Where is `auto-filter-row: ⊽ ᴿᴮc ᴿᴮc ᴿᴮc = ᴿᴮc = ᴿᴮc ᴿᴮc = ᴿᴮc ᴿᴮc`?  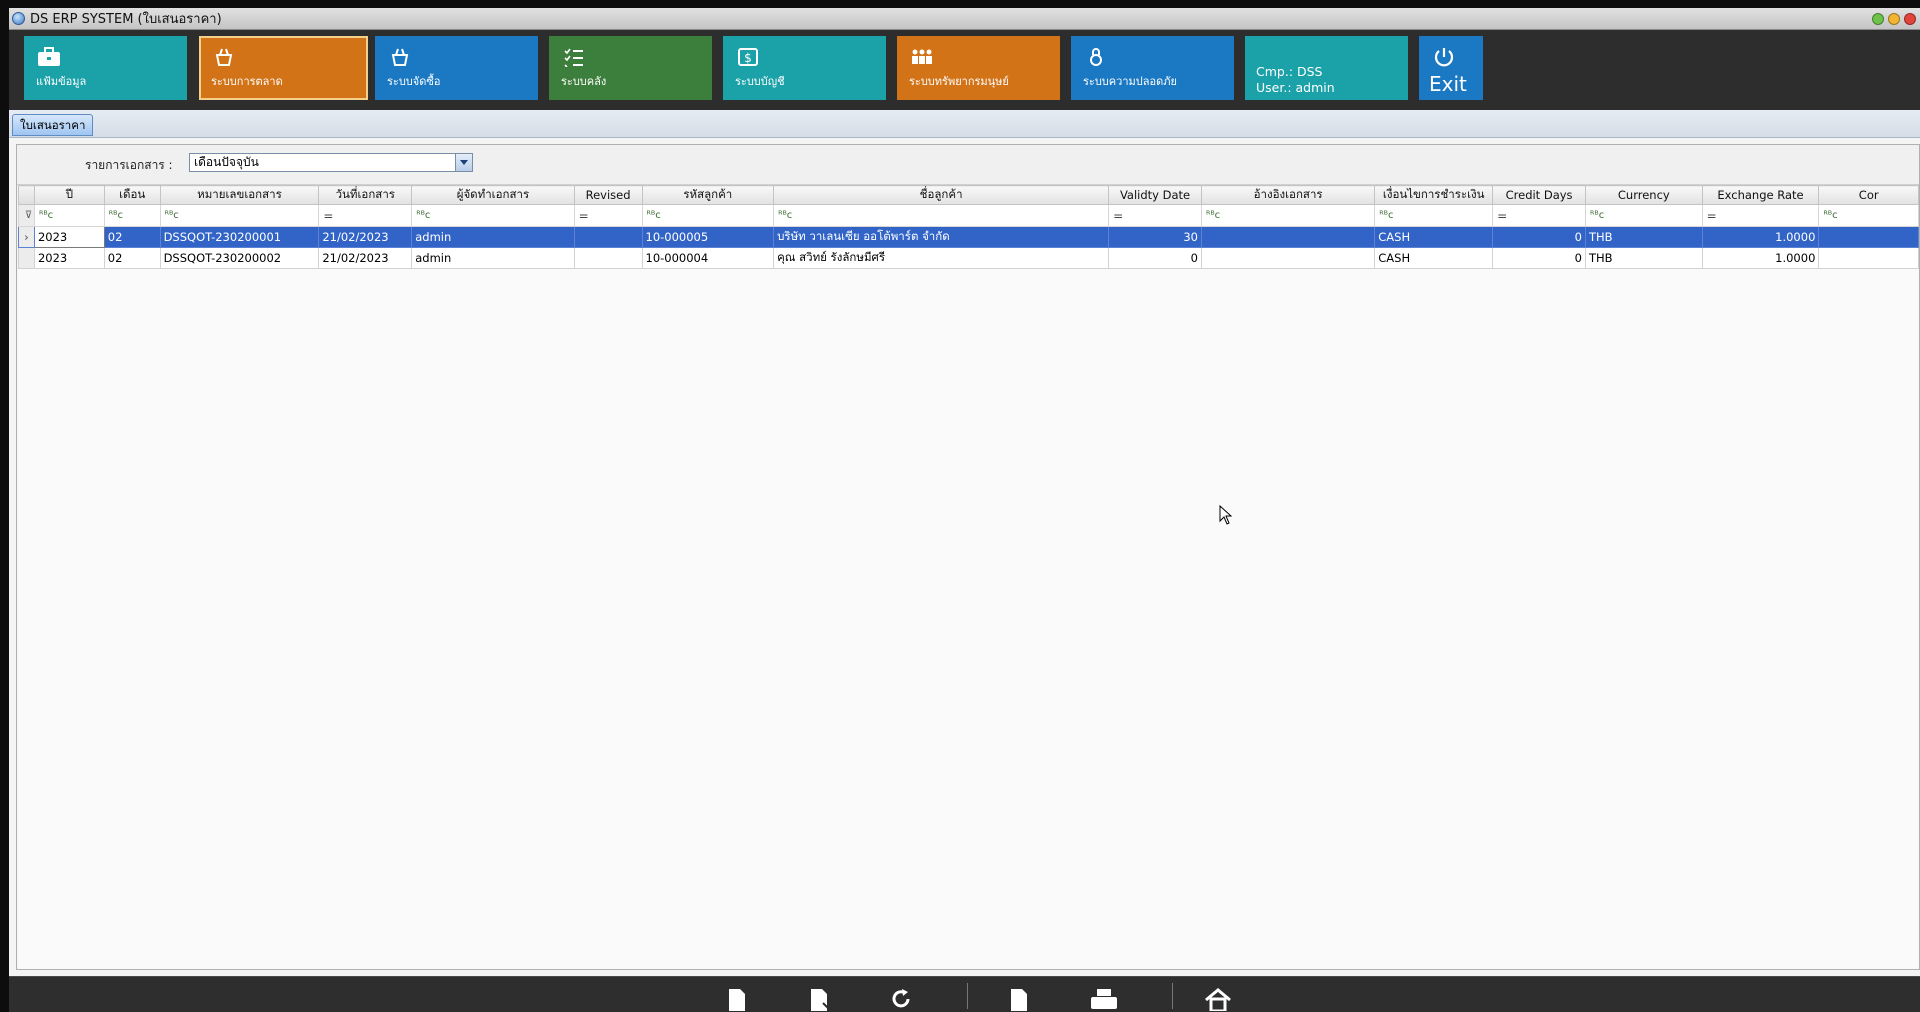 auto-filter-row: ⊽ ᴿᴮc ᴿᴮc ᴿᴮc = ᴿᴮc = ᴿᴮc ᴿᴮc = ᴿᴮc ᴿᴮc is located at coordinates (968, 215).